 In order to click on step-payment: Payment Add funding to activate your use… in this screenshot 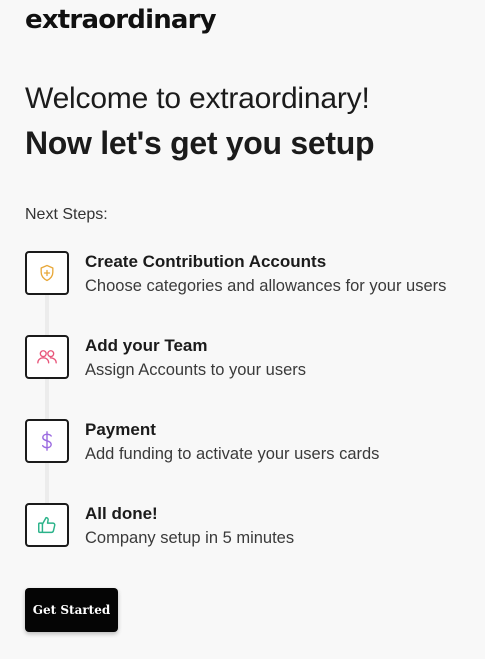, I will do `click(250, 442)`.